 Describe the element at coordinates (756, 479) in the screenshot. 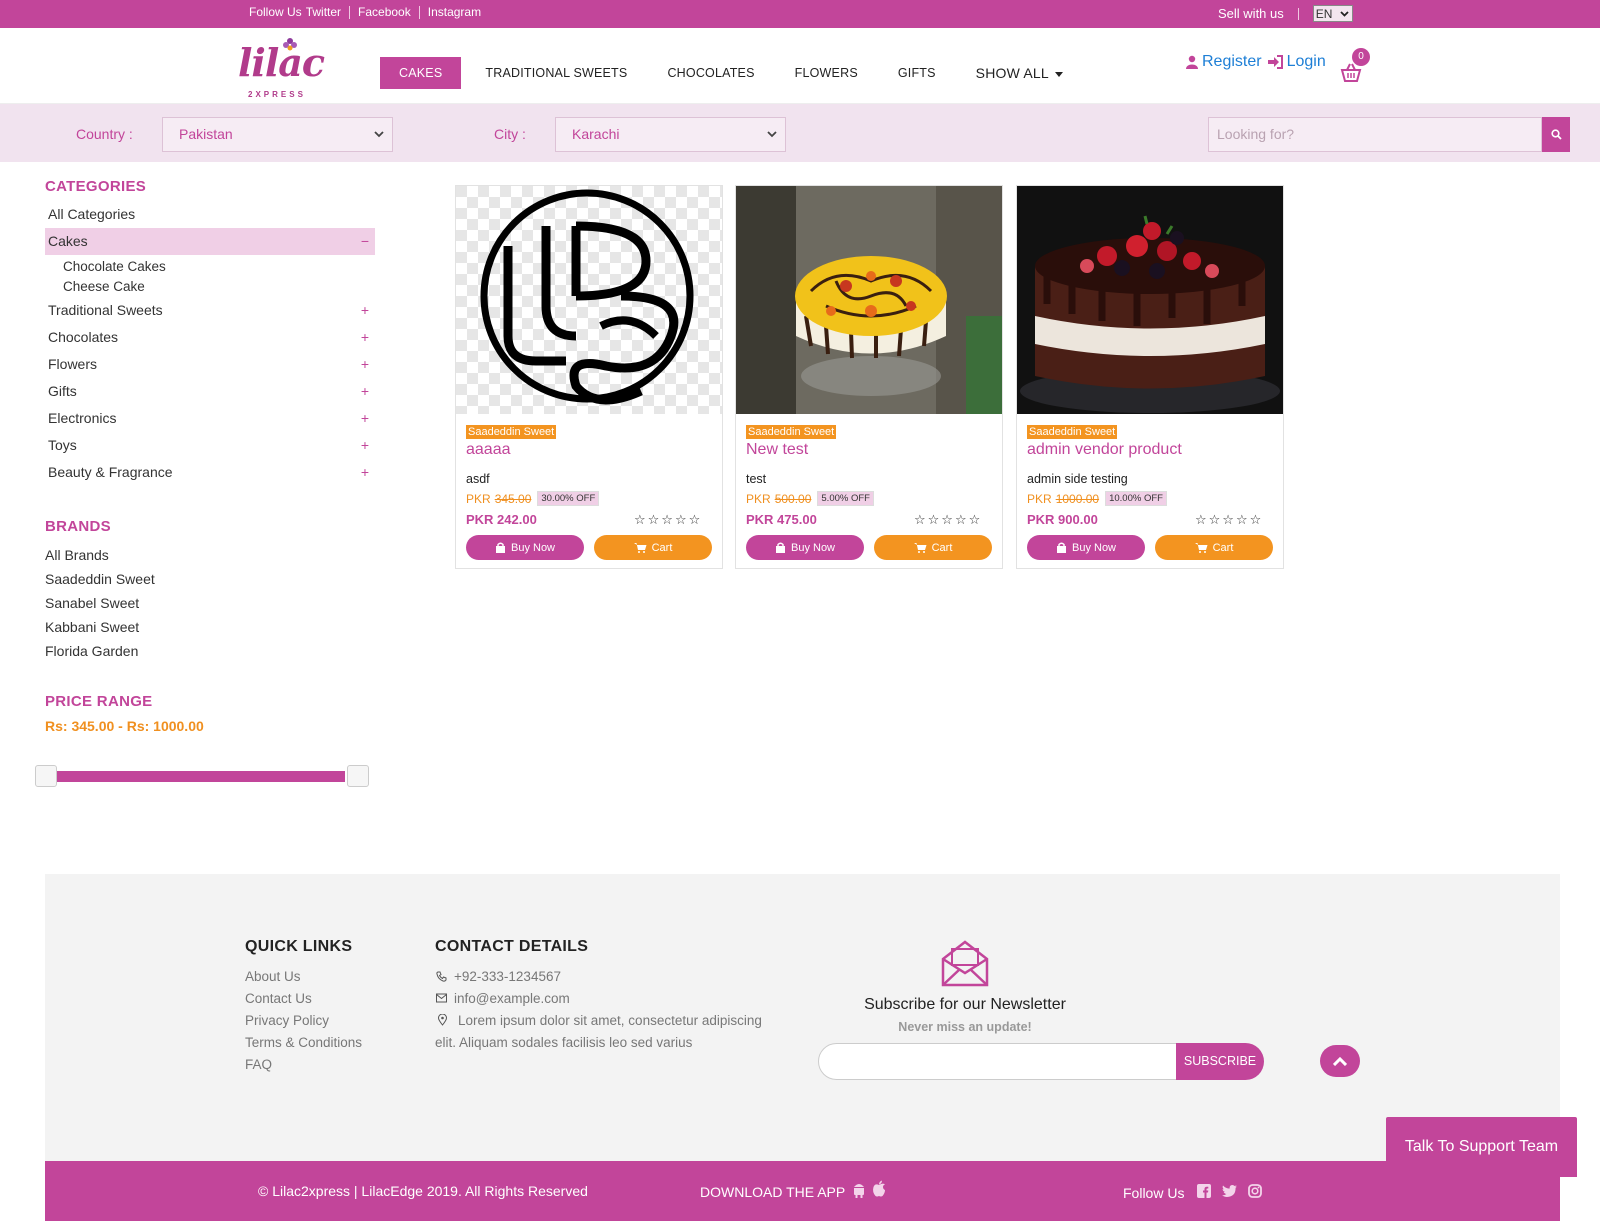

I see `product-description: test` at that location.